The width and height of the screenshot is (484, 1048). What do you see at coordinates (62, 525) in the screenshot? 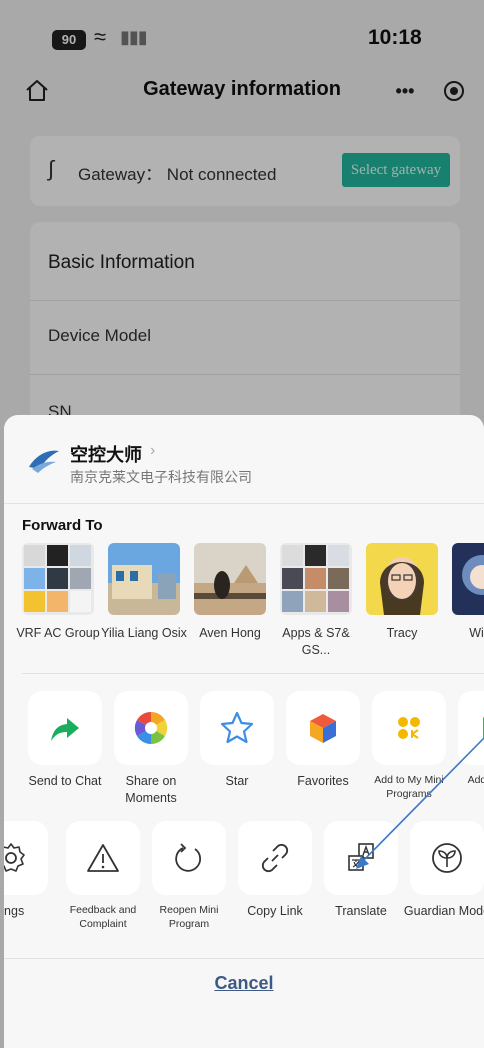
I see `forward-to-title: Forward To` at bounding box center [62, 525].